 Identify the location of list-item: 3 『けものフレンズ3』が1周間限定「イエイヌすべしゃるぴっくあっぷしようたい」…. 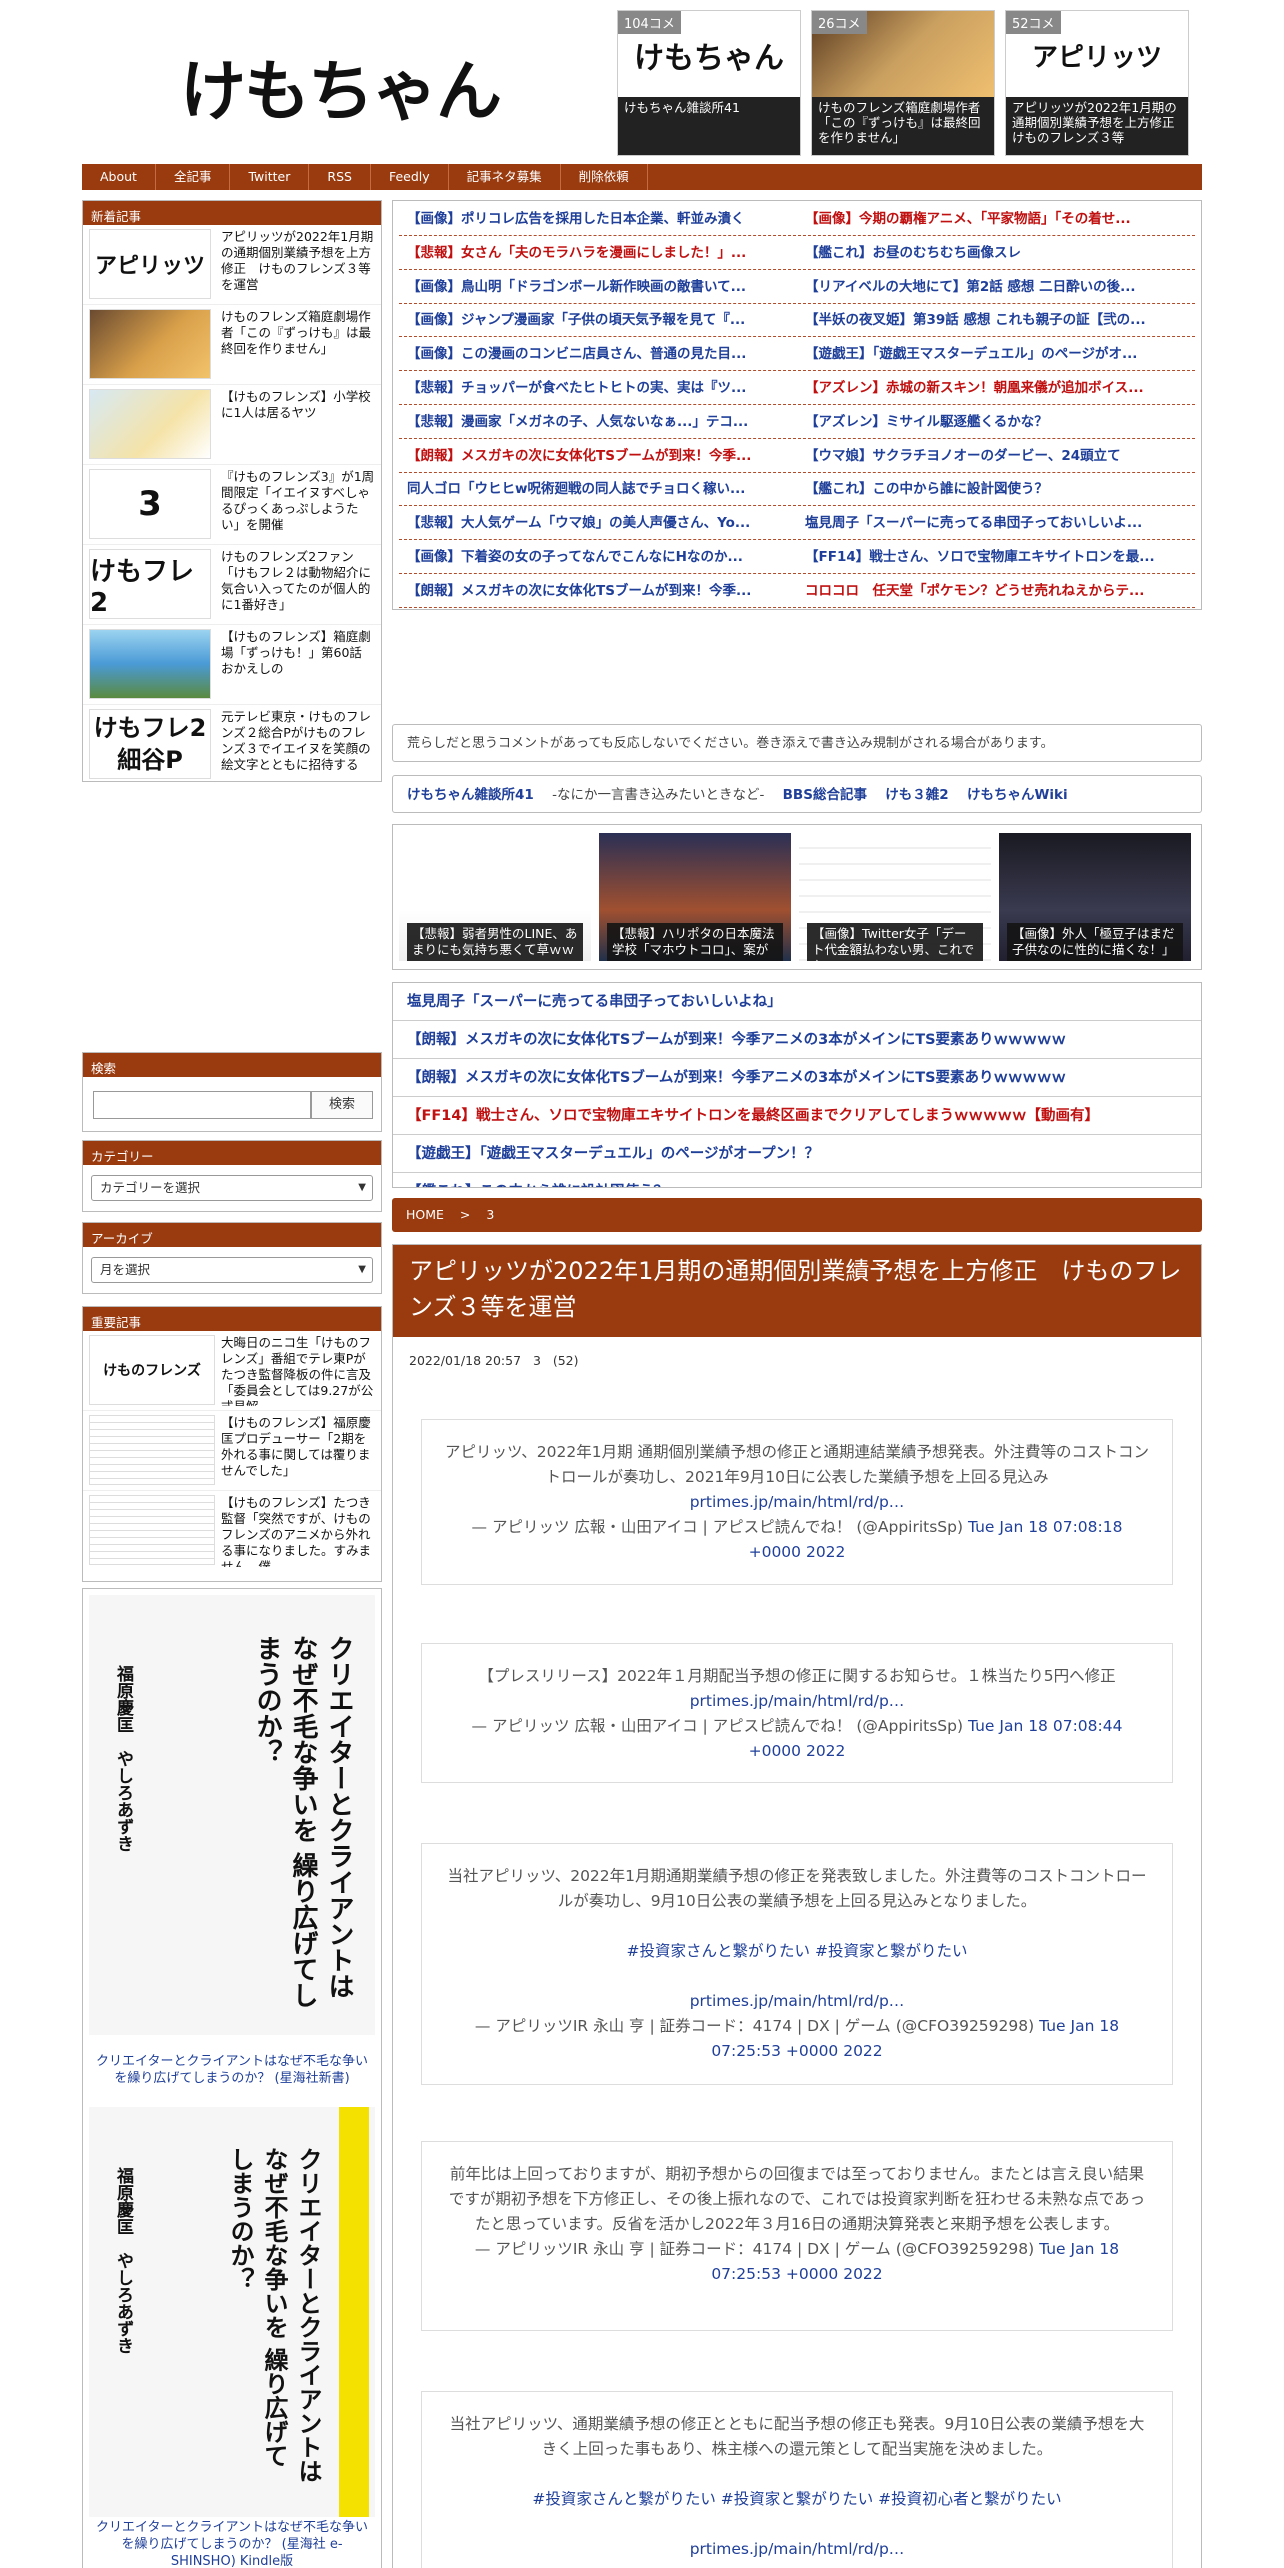
(232, 505).